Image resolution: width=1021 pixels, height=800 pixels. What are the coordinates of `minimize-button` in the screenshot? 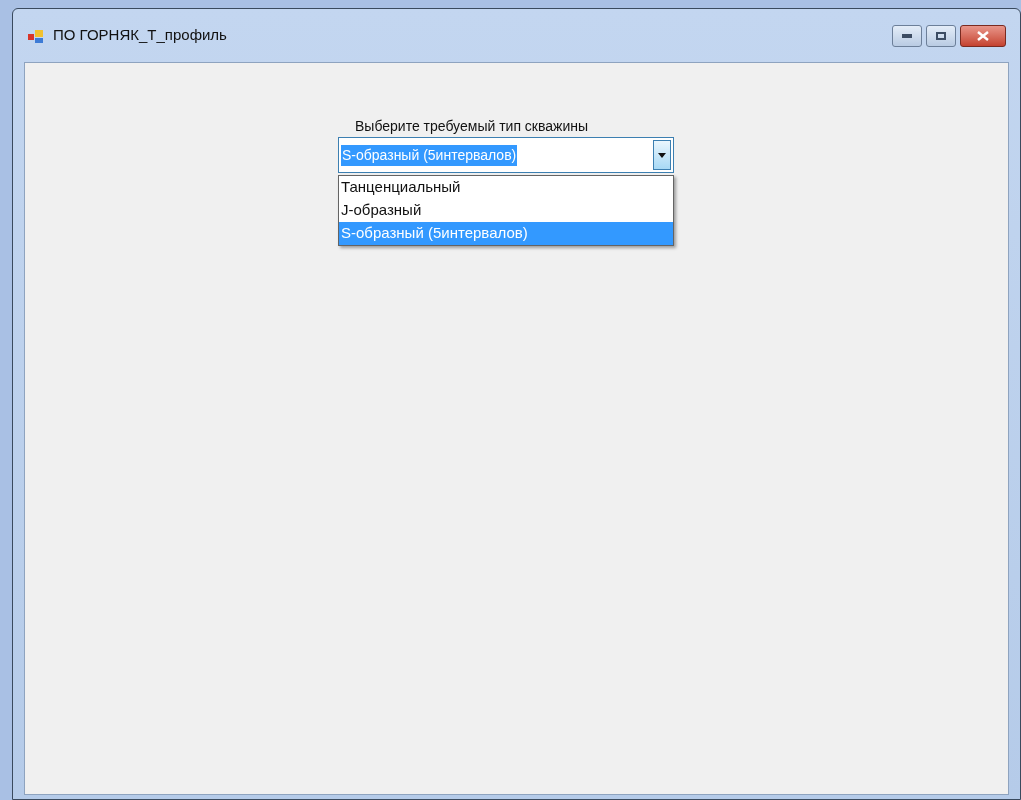 It's located at (907, 35).